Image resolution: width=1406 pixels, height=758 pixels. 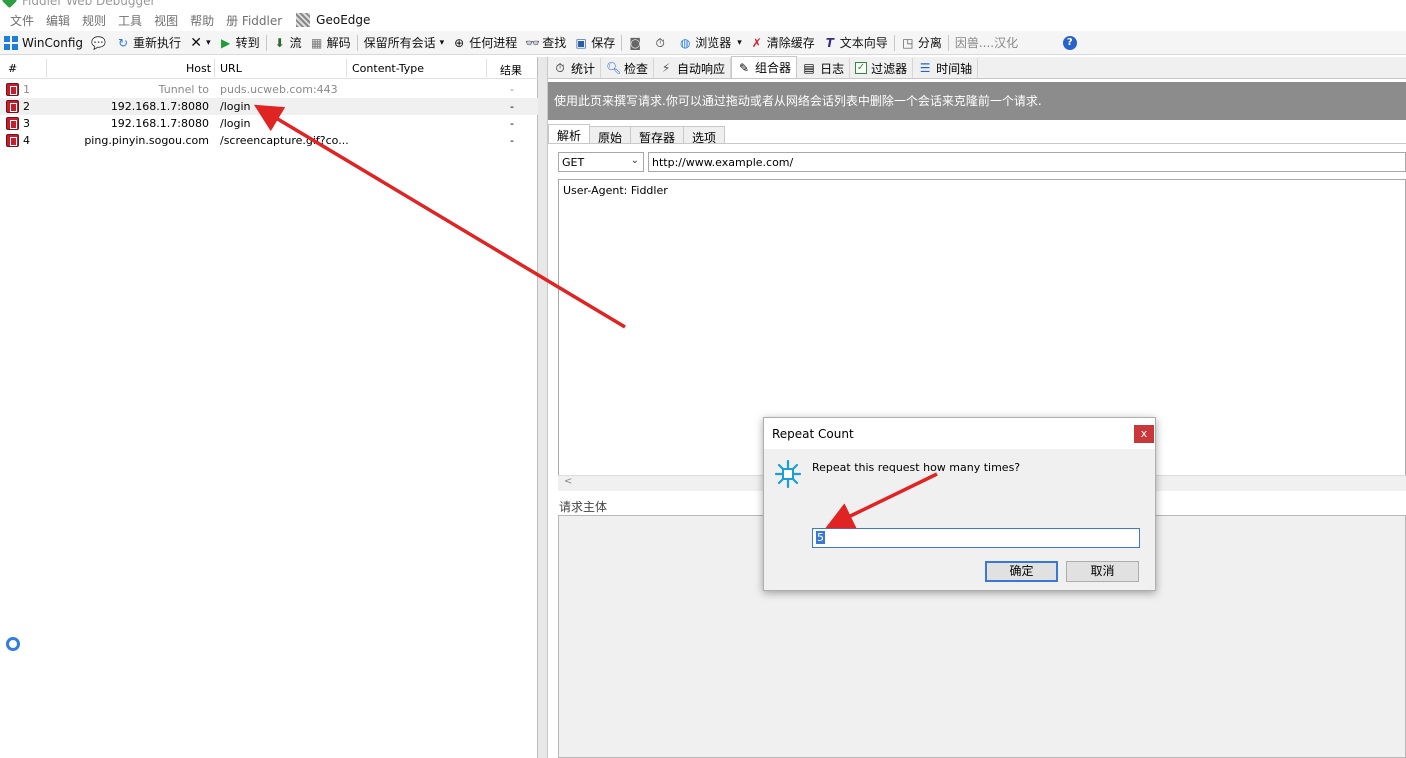 What do you see at coordinates (543, 407) in the screenshot?
I see `pane-splitter` at bounding box center [543, 407].